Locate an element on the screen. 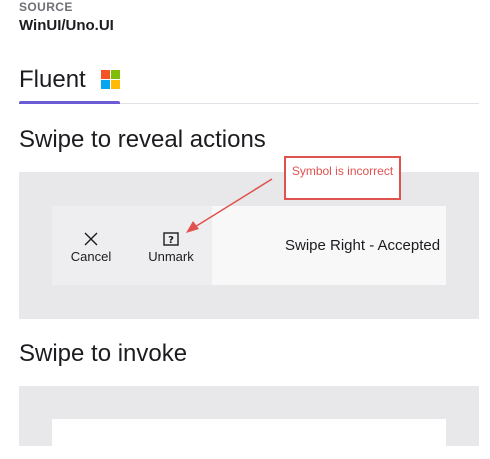 The height and width of the screenshot is (459, 490). swipe-item-text: Swipe Right - Accepted is located at coordinates (363, 245).